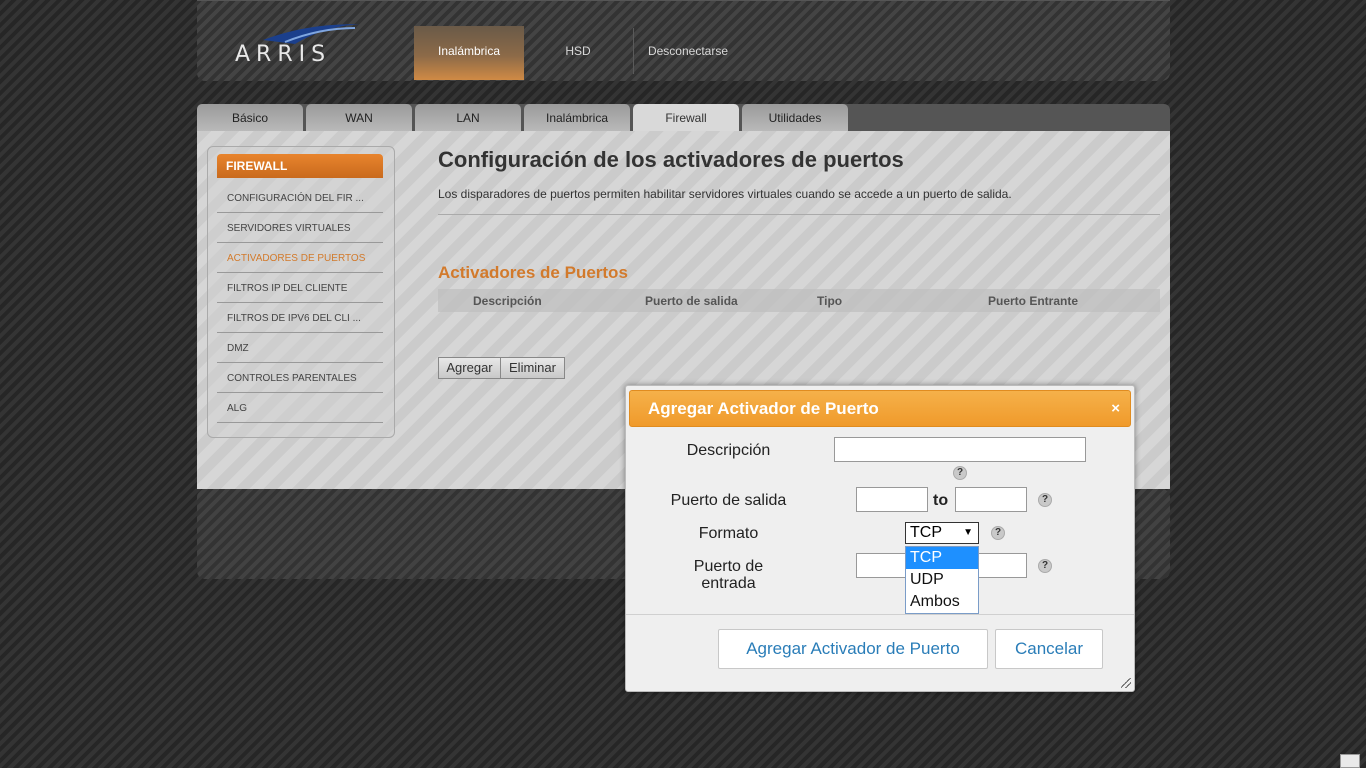 Image resolution: width=1366 pixels, height=768 pixels. What do you see at coordinates (942, 558) in the screenshot?
I see `format-option-tcp: TCP` at bounding box center [942, 558].